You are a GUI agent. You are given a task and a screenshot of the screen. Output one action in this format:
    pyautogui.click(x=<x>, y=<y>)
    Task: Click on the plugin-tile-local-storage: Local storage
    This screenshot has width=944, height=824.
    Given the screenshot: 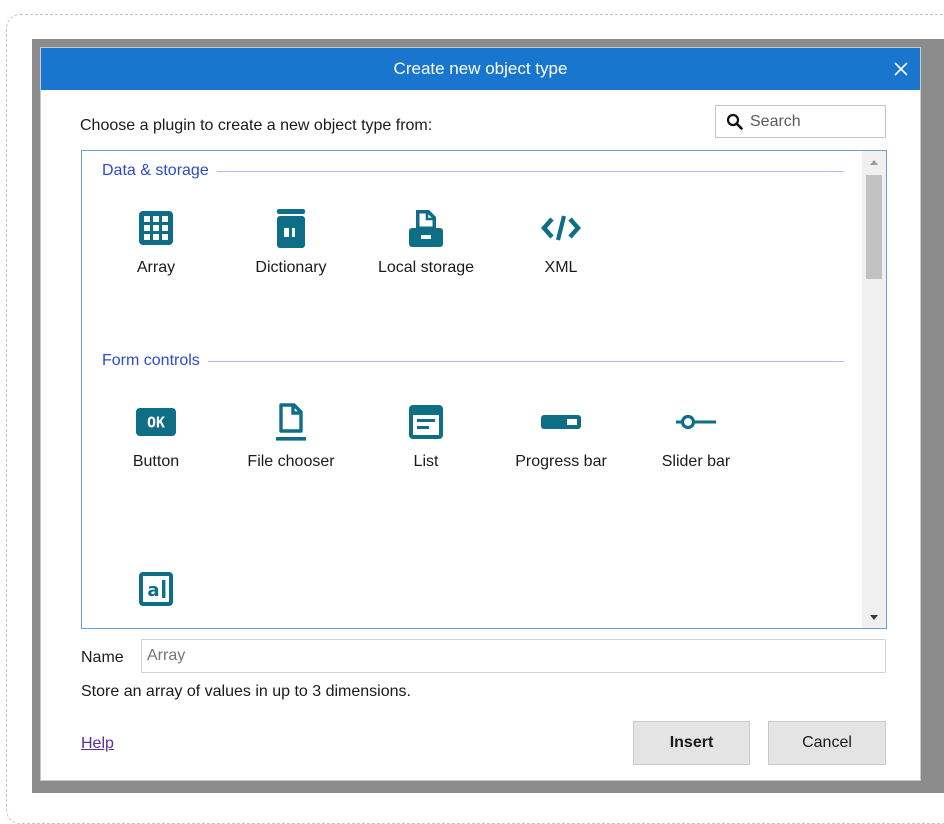 What is the action you would take?
    pyautogui.click(x=426, y=243)
    